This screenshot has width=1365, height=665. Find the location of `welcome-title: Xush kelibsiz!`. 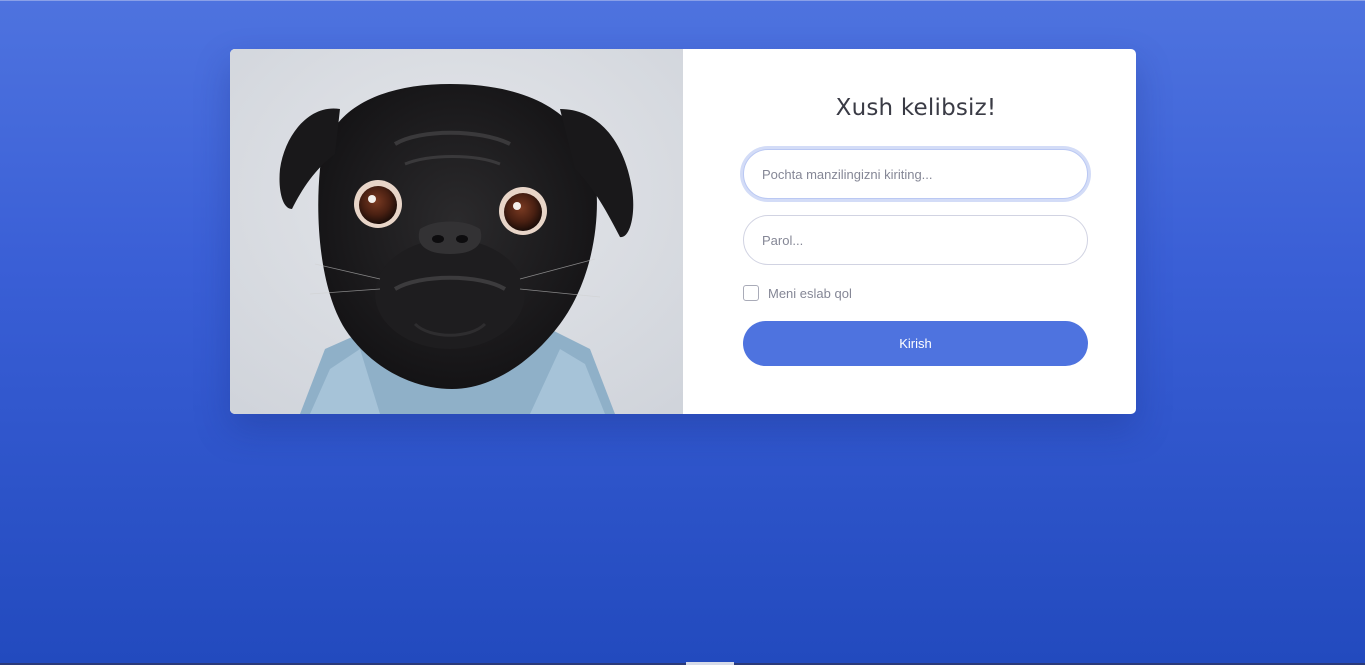

welcome-title: Xush kelibsiz! is located at coordinates (916, 108).